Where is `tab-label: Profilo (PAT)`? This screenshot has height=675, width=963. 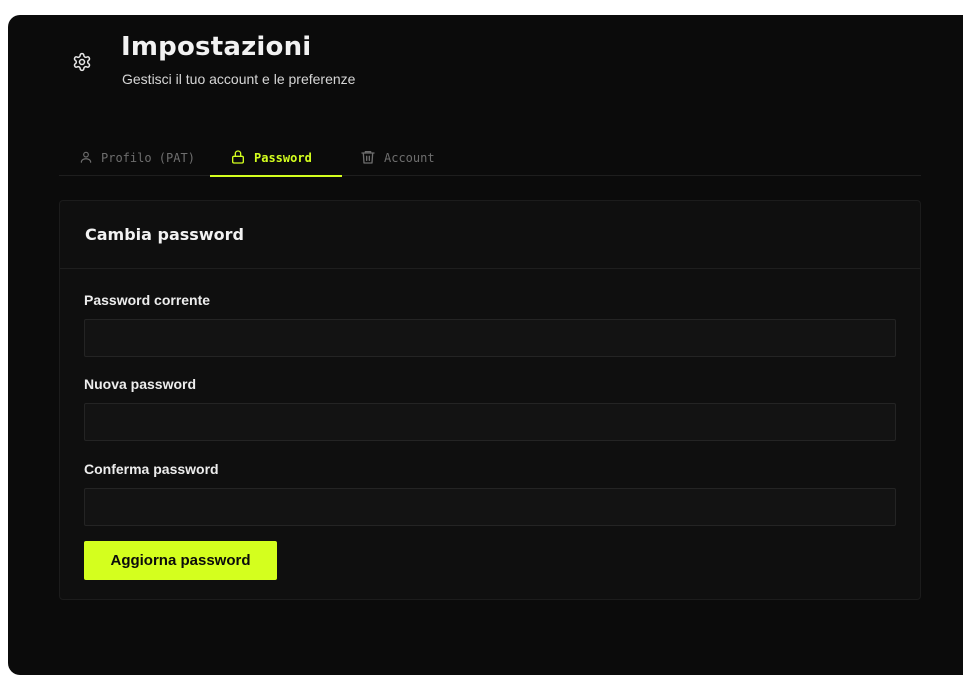 tab-label: Profilo (PAT) is located at coordinates (148, 158).